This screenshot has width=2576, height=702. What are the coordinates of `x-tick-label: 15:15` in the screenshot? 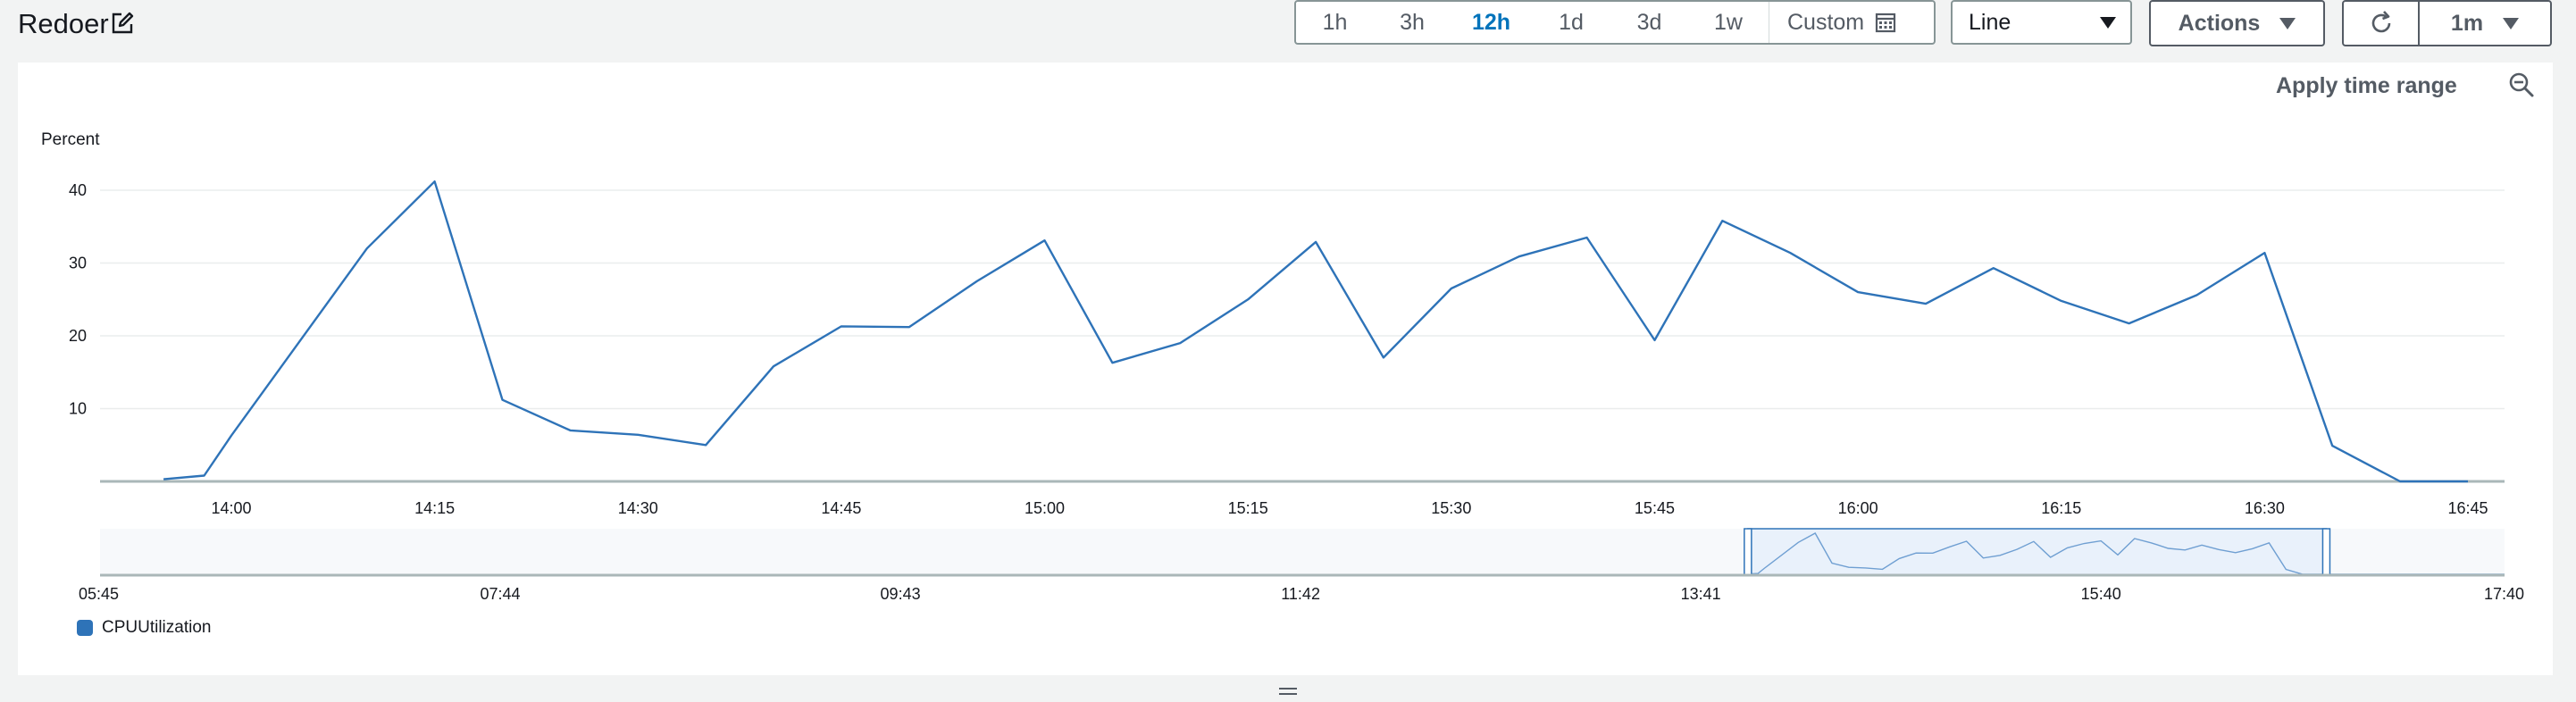 It's located at (1248, 508).